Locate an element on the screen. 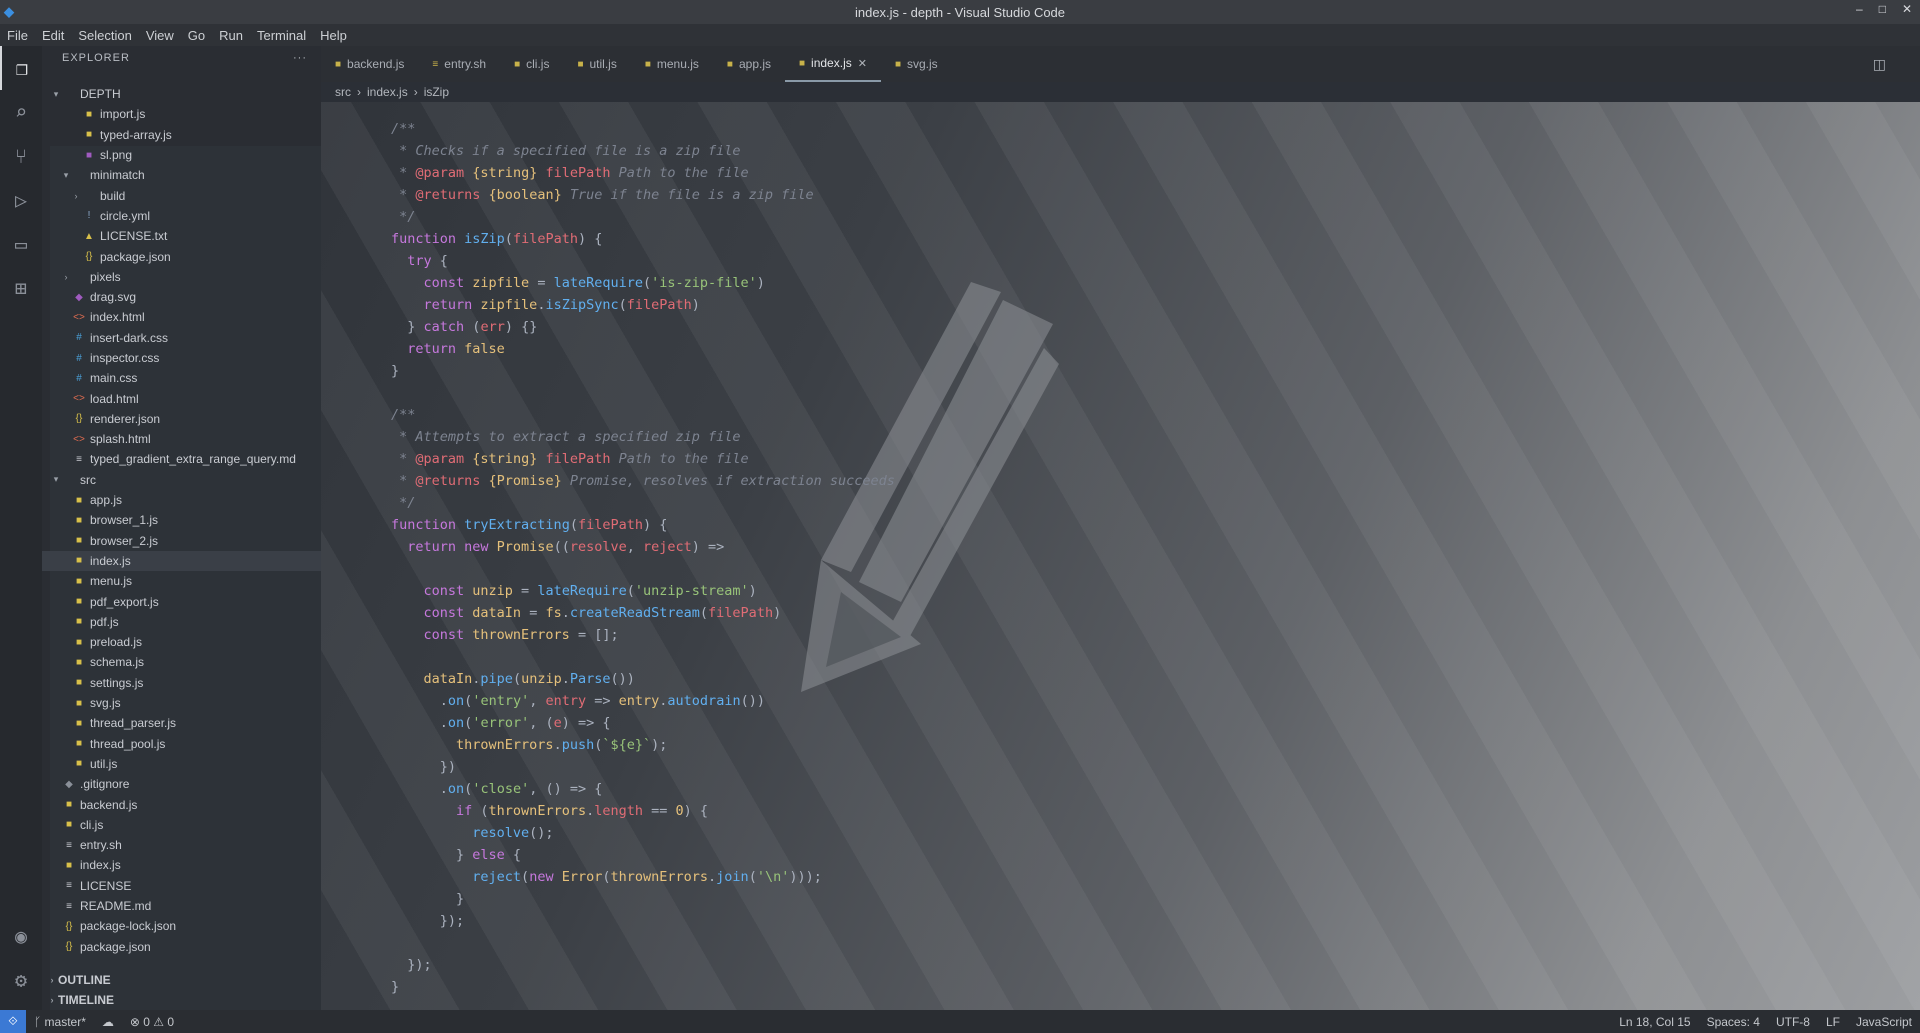 The width and height of the screenshot is (1920, 1033). tree-file: ■ typed-array.js is located at coordinates (181, 135).